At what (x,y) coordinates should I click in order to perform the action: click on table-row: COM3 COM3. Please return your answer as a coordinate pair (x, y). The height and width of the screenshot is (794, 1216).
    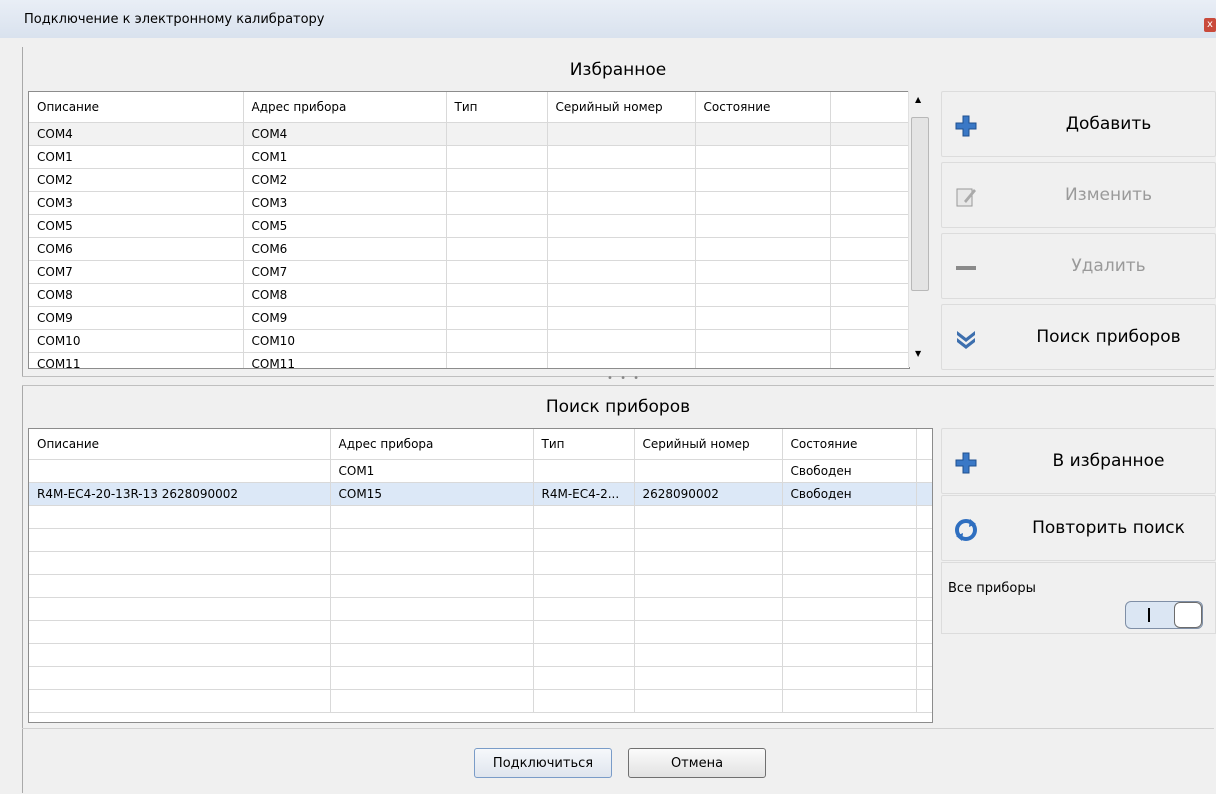
    Looking at the image, I should click on (469, 203).